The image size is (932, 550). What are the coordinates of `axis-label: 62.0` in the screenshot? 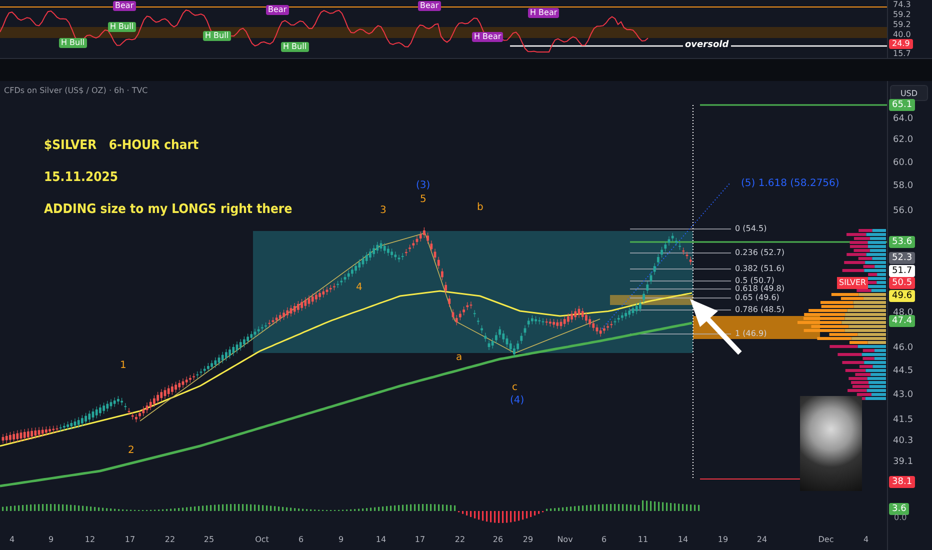 It's located at (903, 140).